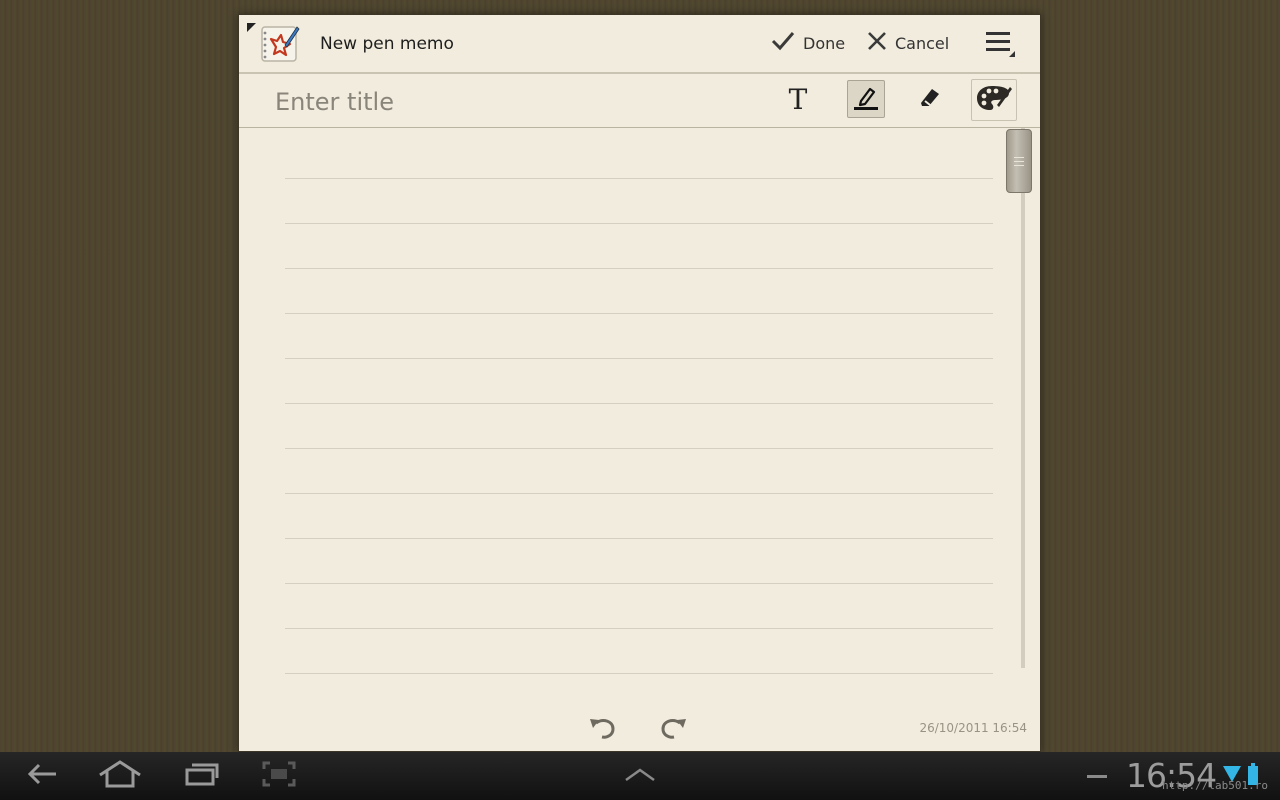 The width and height of the screenshot is (1280, 800). I want to click on minimize-indicator, so click(1097, 776).